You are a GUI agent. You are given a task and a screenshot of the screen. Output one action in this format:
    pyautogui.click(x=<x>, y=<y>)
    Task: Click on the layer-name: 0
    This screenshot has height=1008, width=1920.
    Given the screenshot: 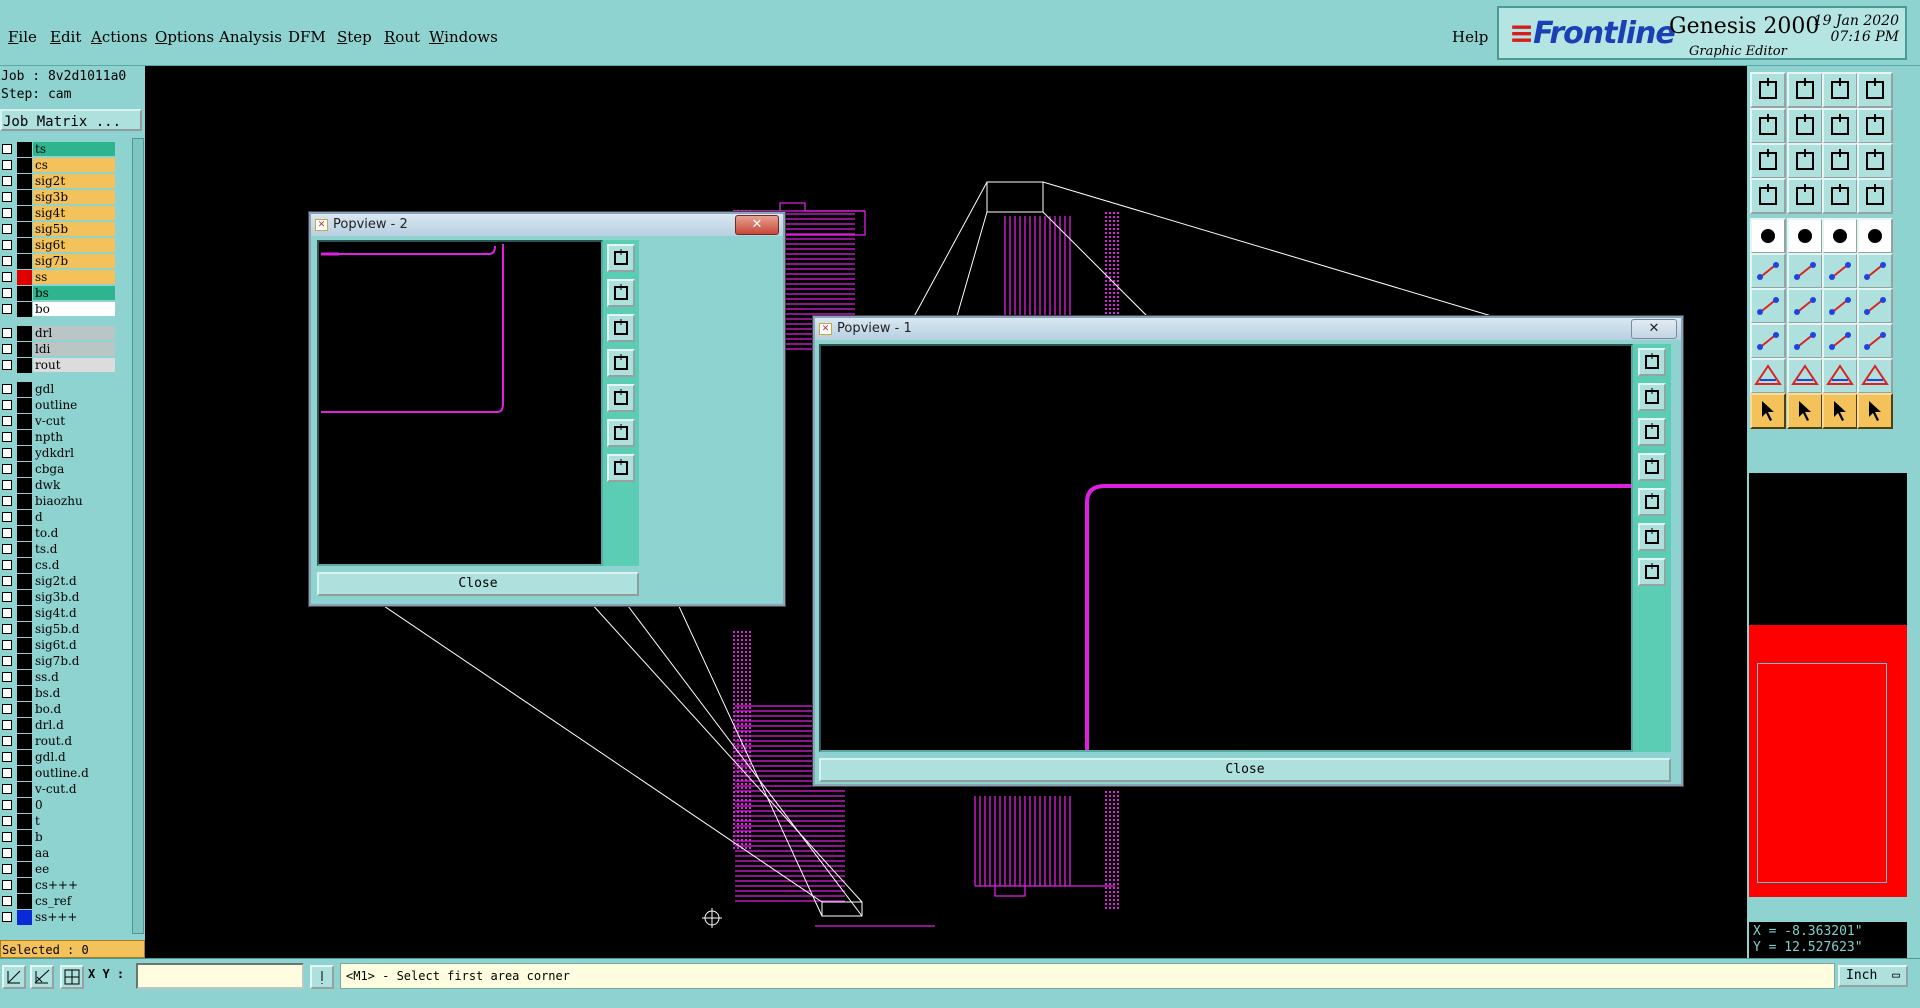 What is the action you would take?
    pyautogui.click(x=74, y=805)
    